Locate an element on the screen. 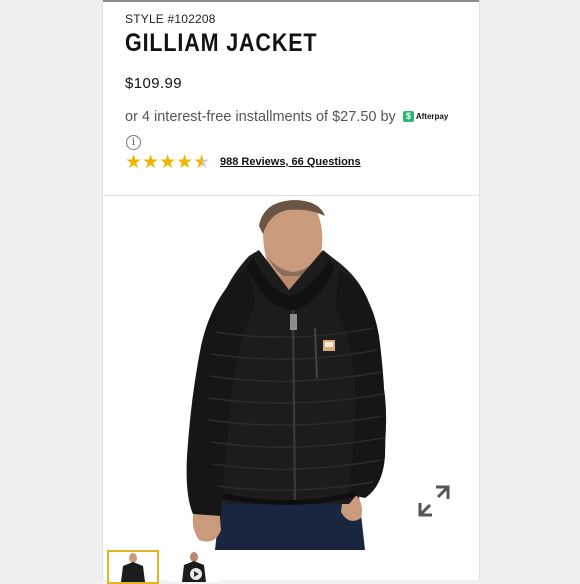 The width and height of the screenshot is (580, 584). video-thumbnail-icon is located at coordinates (194, 567).